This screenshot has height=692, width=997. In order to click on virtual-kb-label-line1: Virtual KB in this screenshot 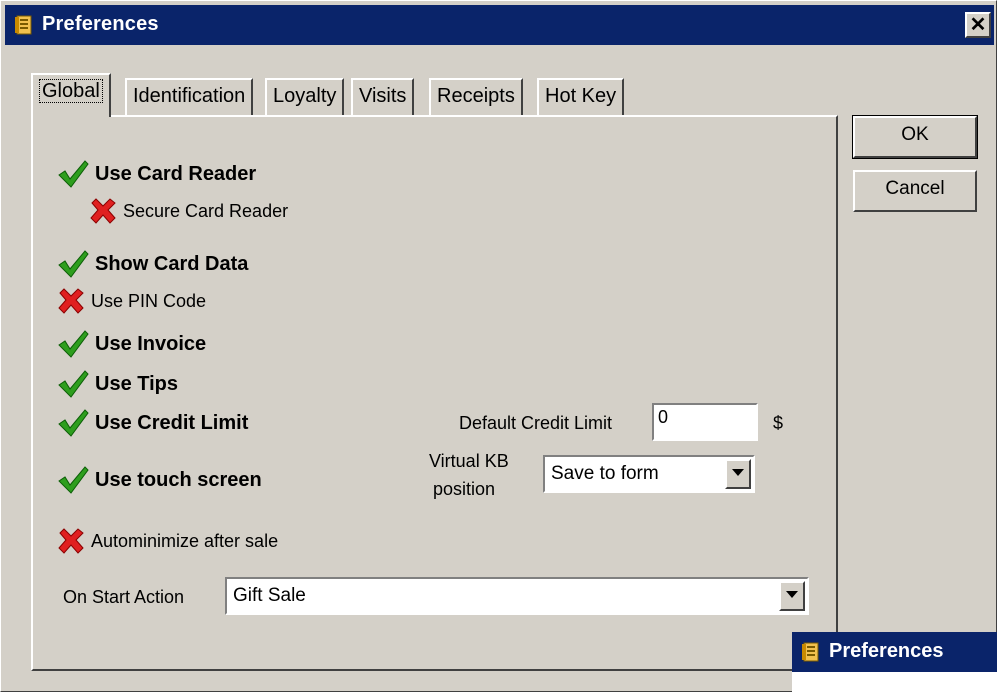, I will do `click(469, 461)`.